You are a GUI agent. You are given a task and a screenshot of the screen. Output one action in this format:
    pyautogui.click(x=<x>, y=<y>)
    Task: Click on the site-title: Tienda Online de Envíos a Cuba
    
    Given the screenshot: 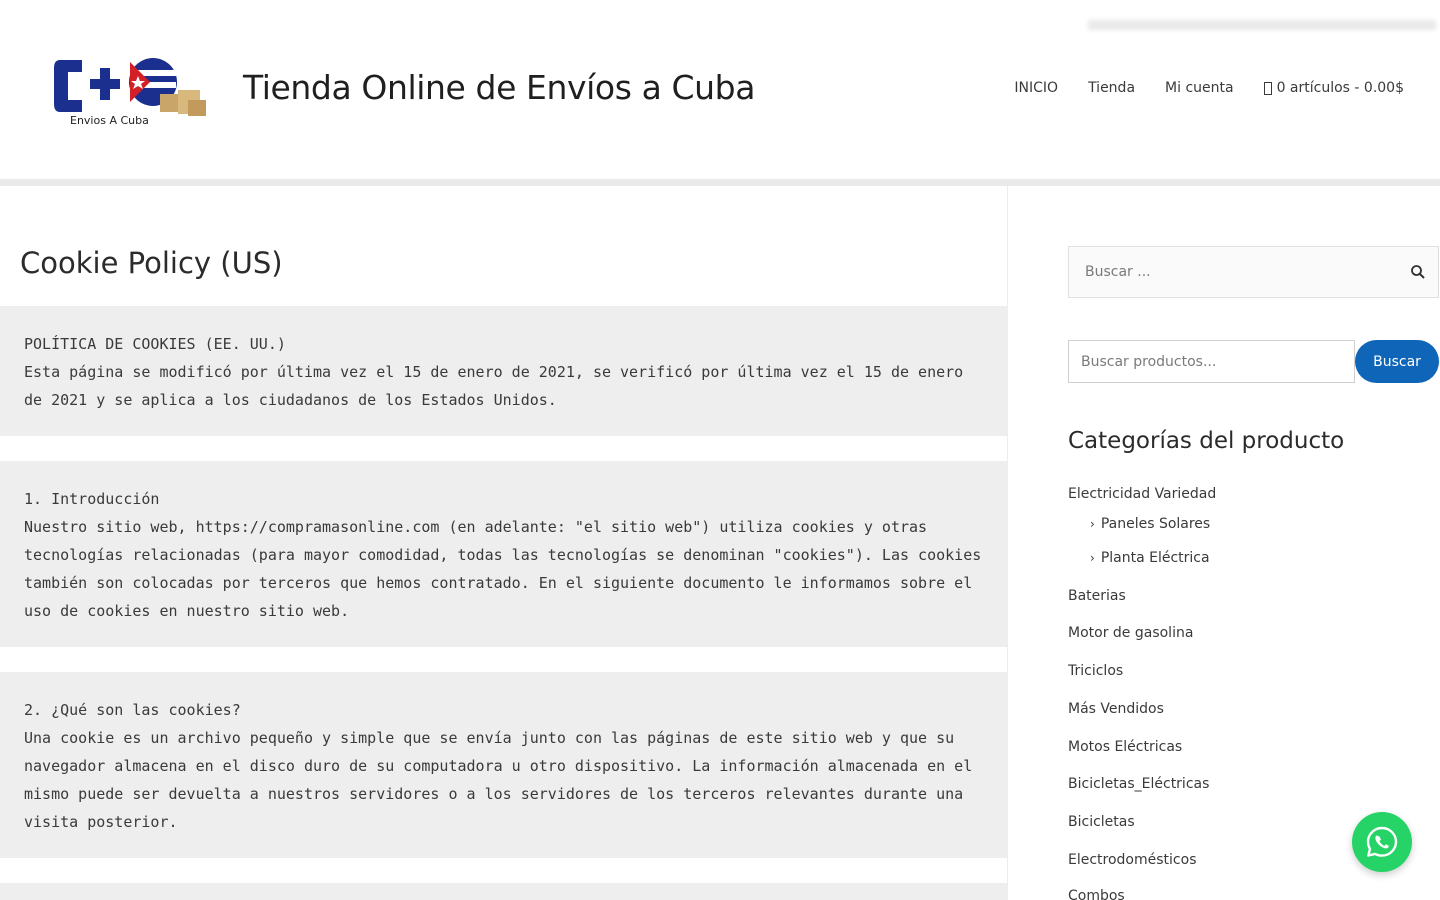 What is the action you would take?
    pyautogui.click(x=499, y=87)
    